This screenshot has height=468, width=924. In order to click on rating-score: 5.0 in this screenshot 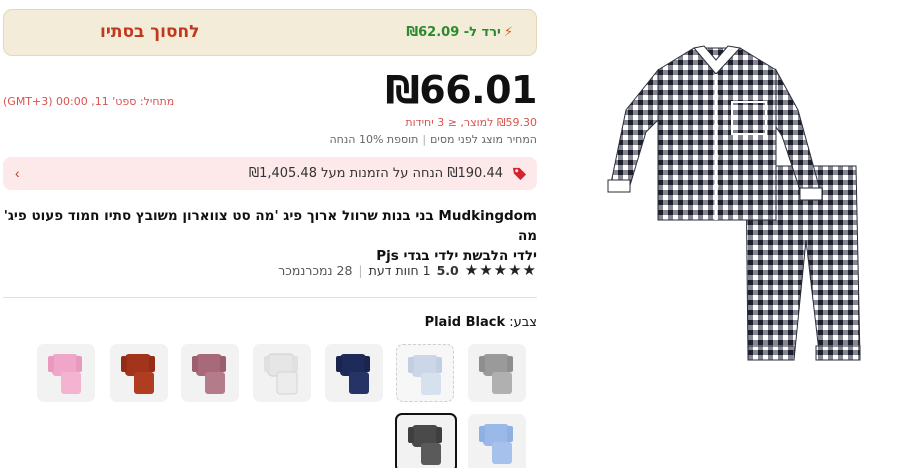, I will do `click(447, 270)`.